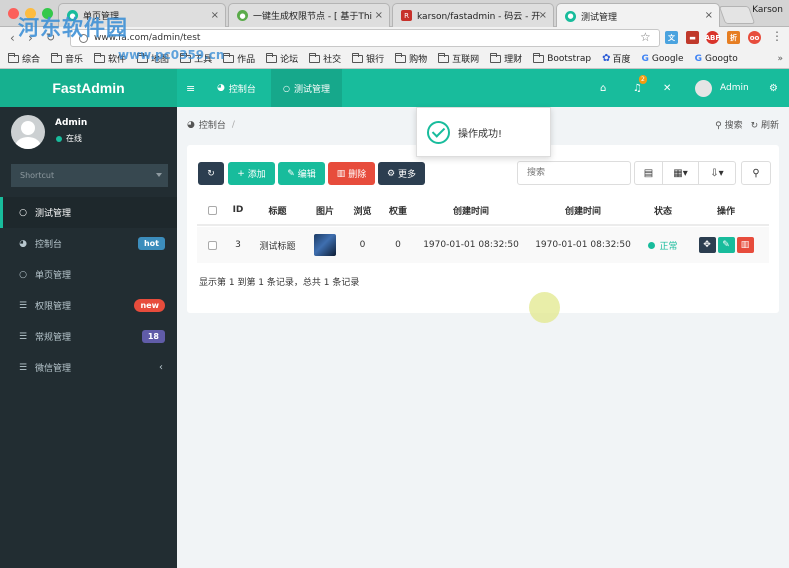 Image resolution: width=789 pixels, height=568 pixels. What do you see at coordinates (88, 336) in the screenshot?
I see `sidebar-item-general: ☰ 常规管理 18` at bounding box center [88, 336].